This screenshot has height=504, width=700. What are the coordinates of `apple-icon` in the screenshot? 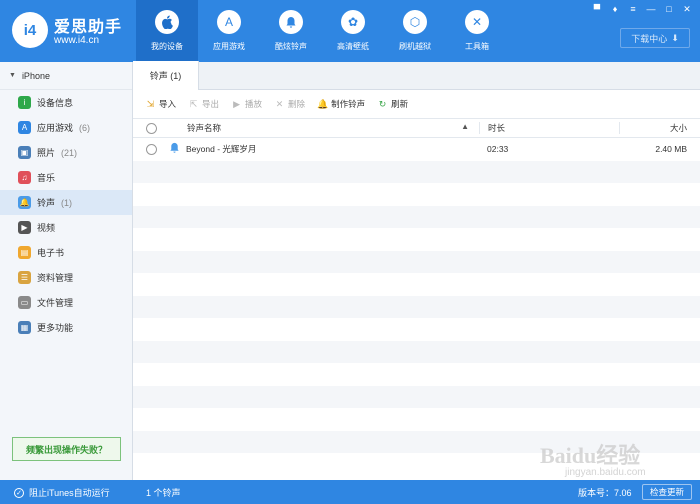 It's located at (167, 22).